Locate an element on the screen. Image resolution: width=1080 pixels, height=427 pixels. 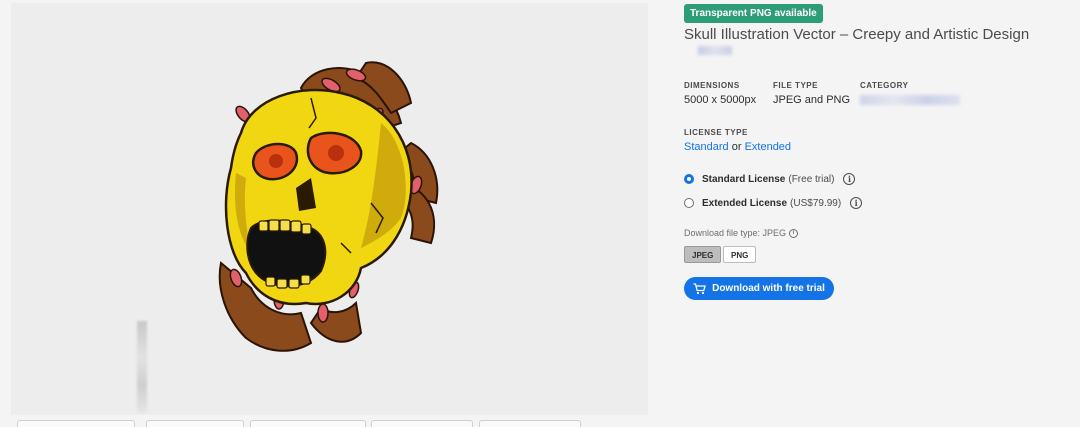
or-text: or is located at coordinates (736, 147).